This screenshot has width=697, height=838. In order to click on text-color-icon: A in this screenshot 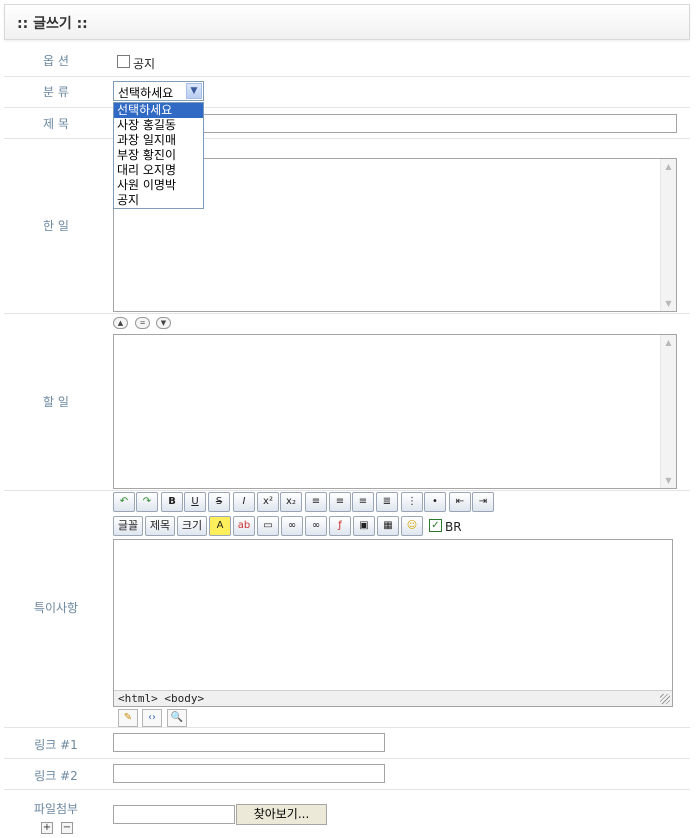, I will do `click(220, 526)`.